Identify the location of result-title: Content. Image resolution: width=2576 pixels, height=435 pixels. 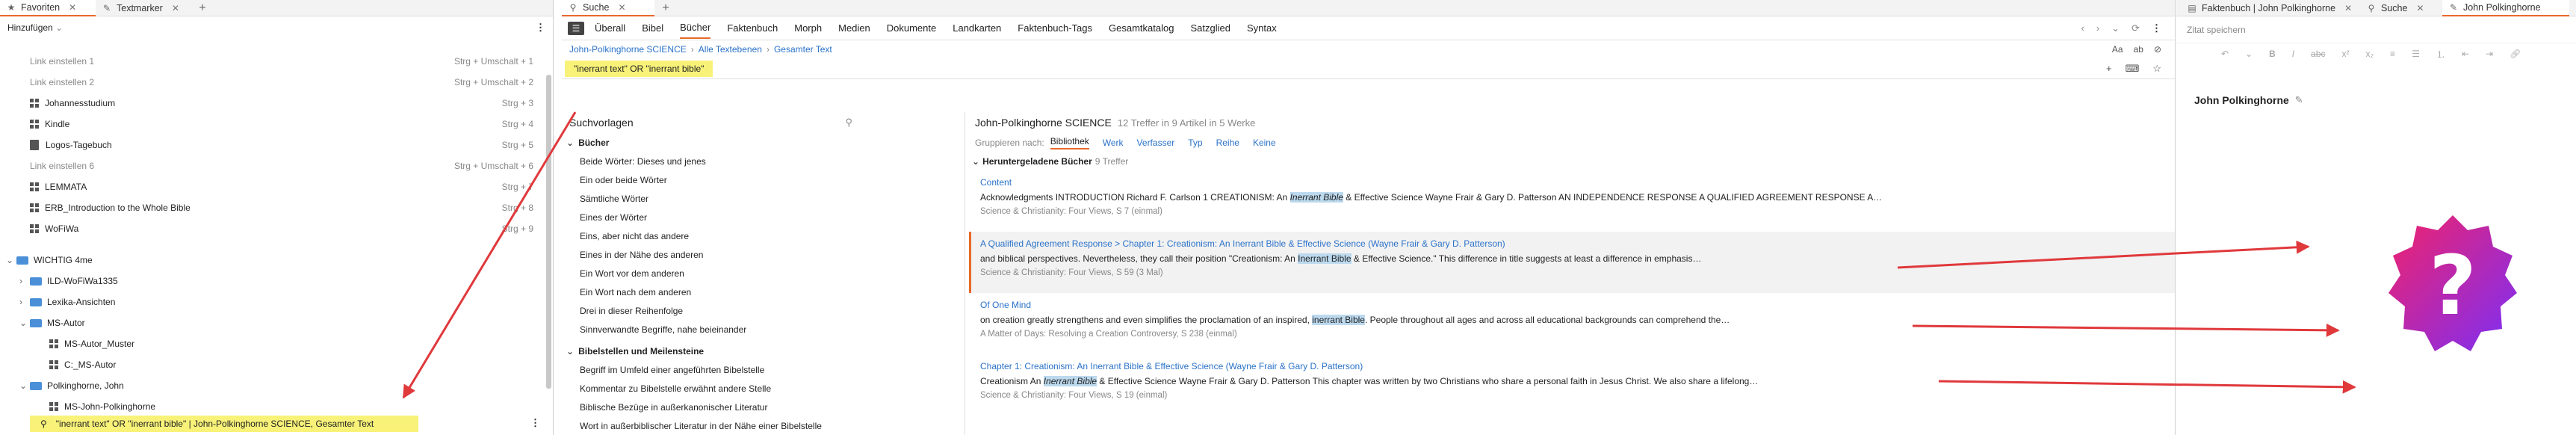
(1573, 182).